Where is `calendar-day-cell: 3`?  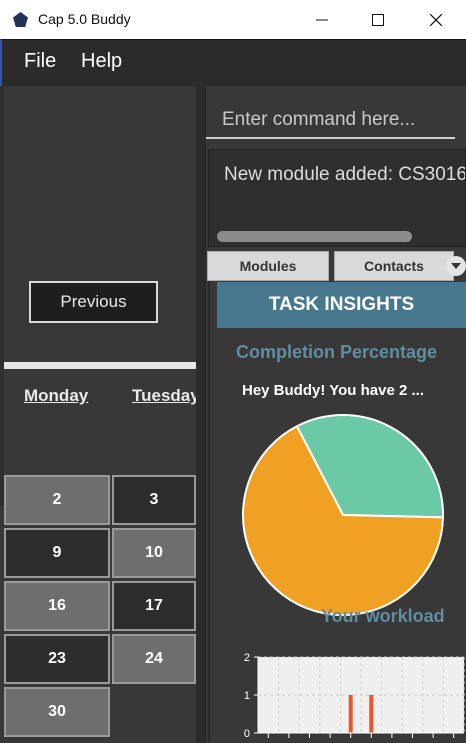
calendar-day-cell: 3 is located at coordinates (154, 500).